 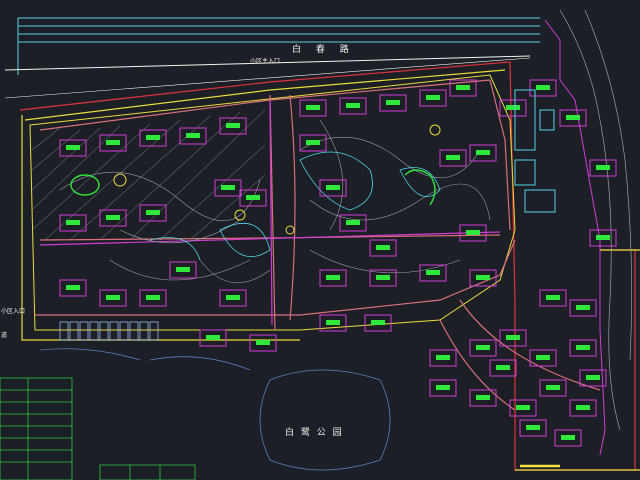 I want to click on plaza-circles, so click(x=277, y=179).